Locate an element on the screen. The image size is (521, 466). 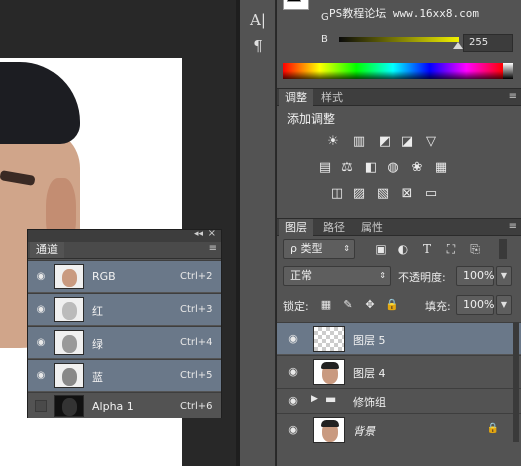
selective-color-icon: ⊠ is located at coordinates (407, 194).